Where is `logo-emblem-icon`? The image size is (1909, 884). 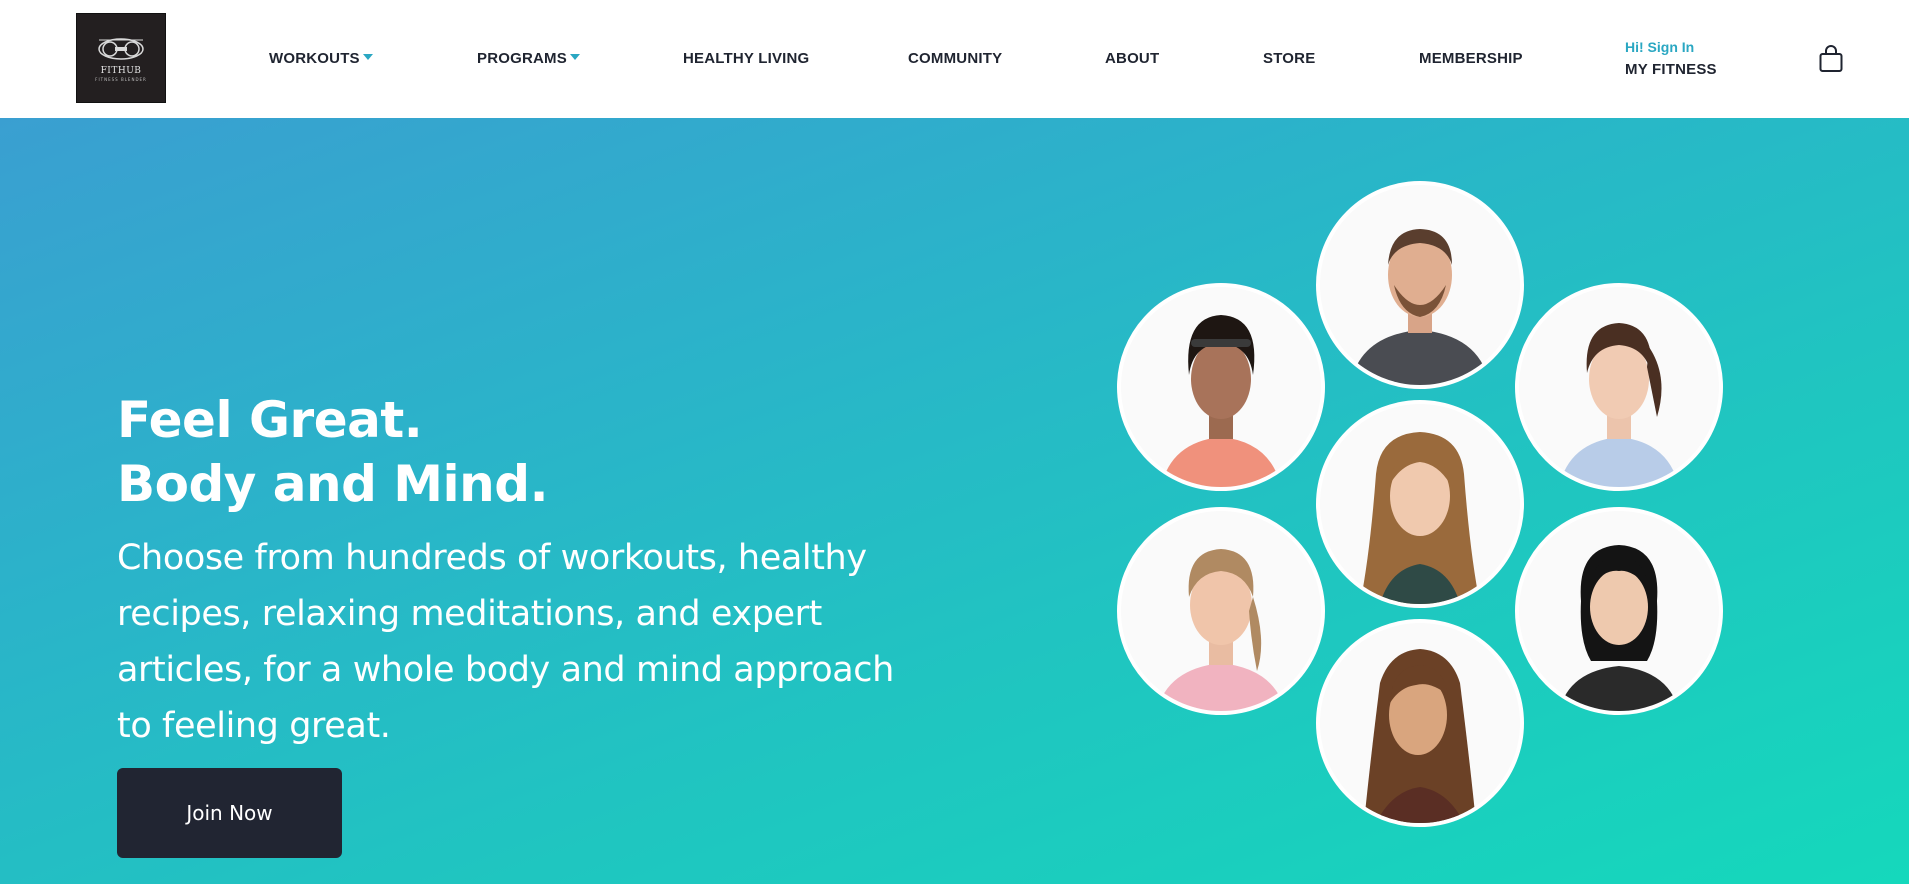 logo-emblem-icon is located at coordinates (121, 49).